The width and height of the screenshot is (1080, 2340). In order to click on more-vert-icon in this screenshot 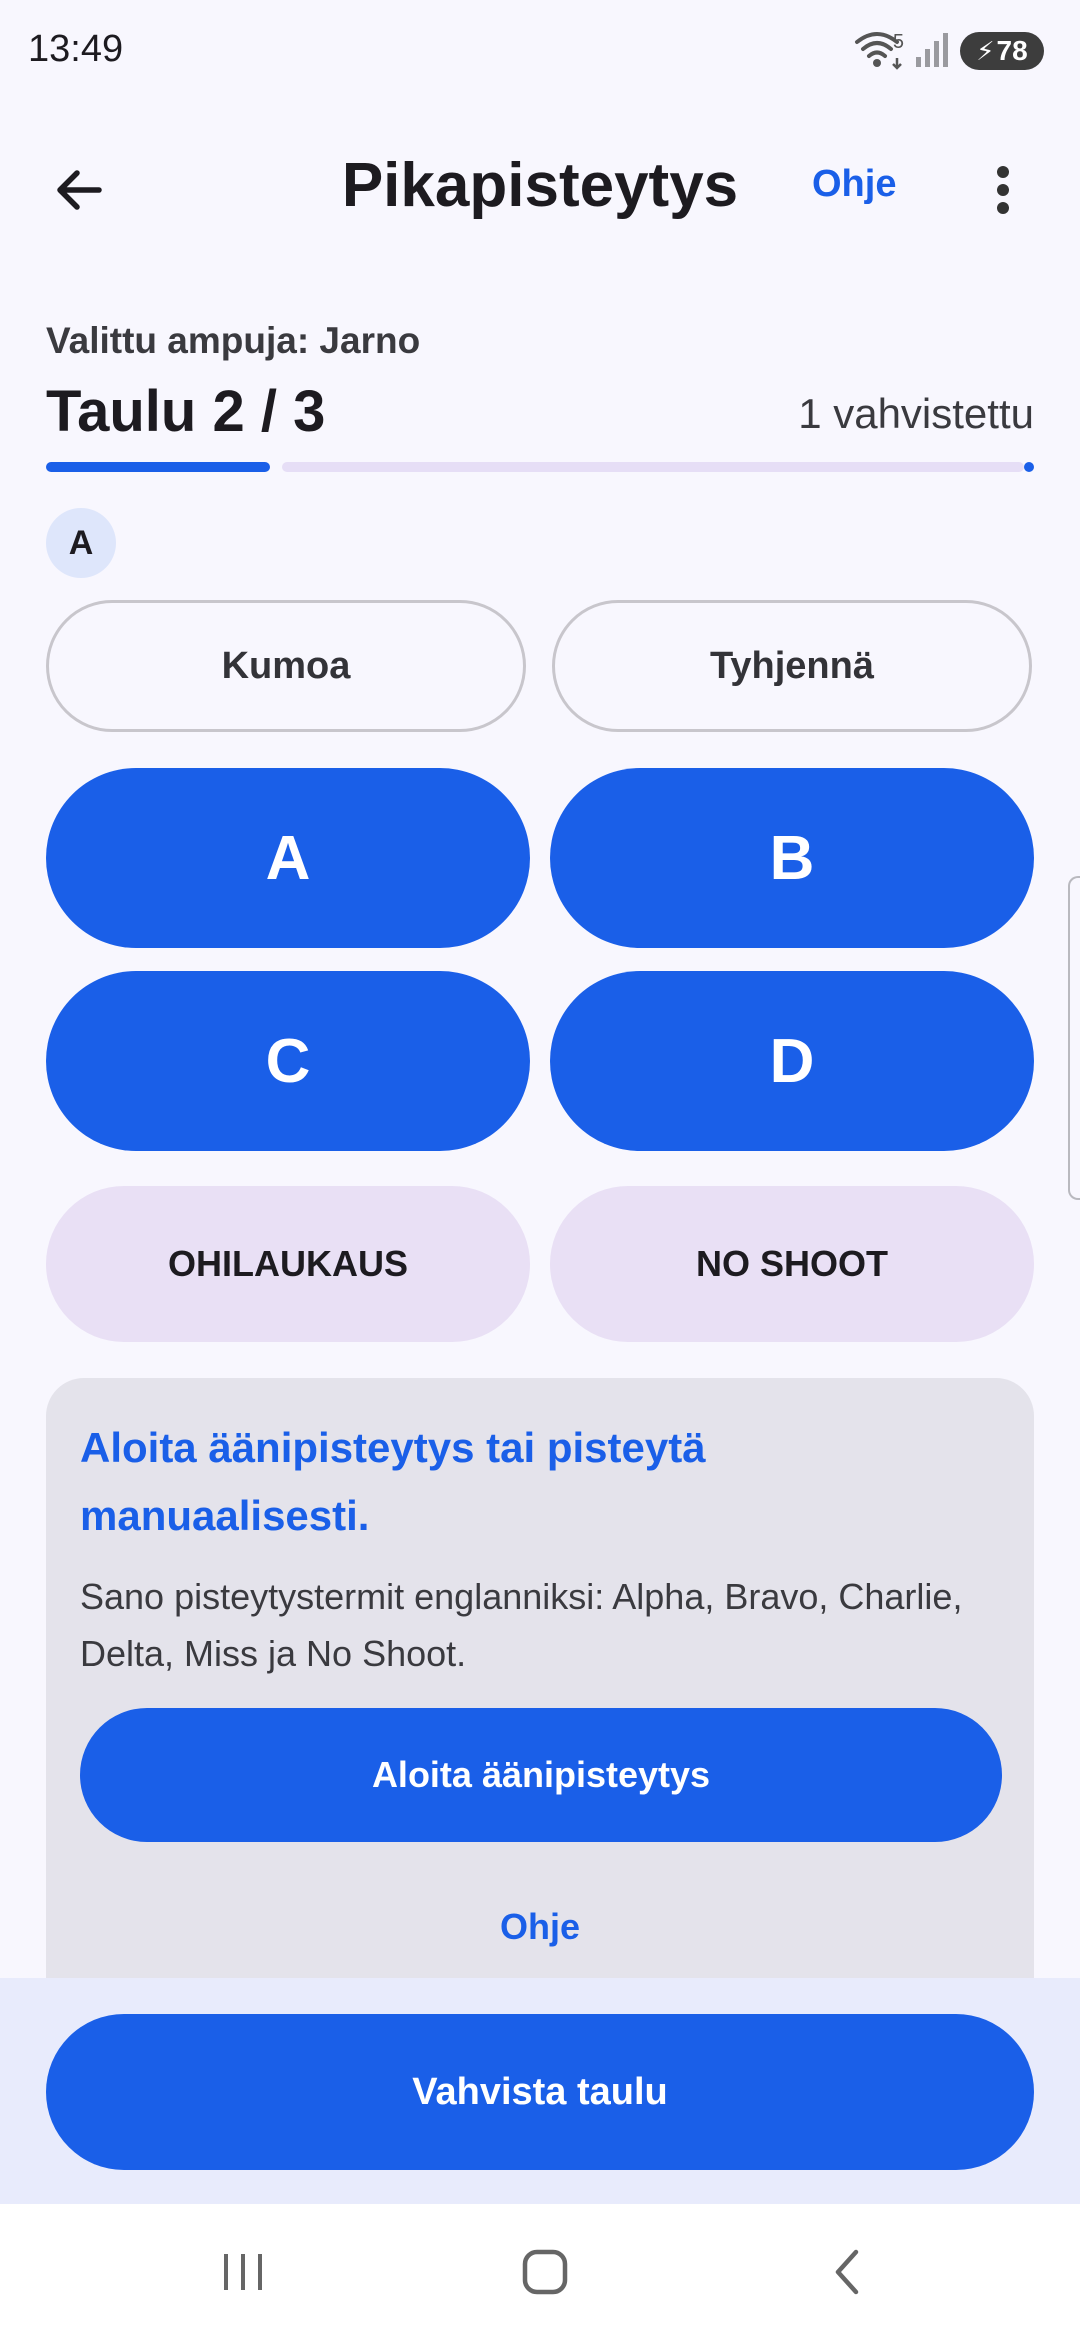, I will do `click(1003, 190)`.